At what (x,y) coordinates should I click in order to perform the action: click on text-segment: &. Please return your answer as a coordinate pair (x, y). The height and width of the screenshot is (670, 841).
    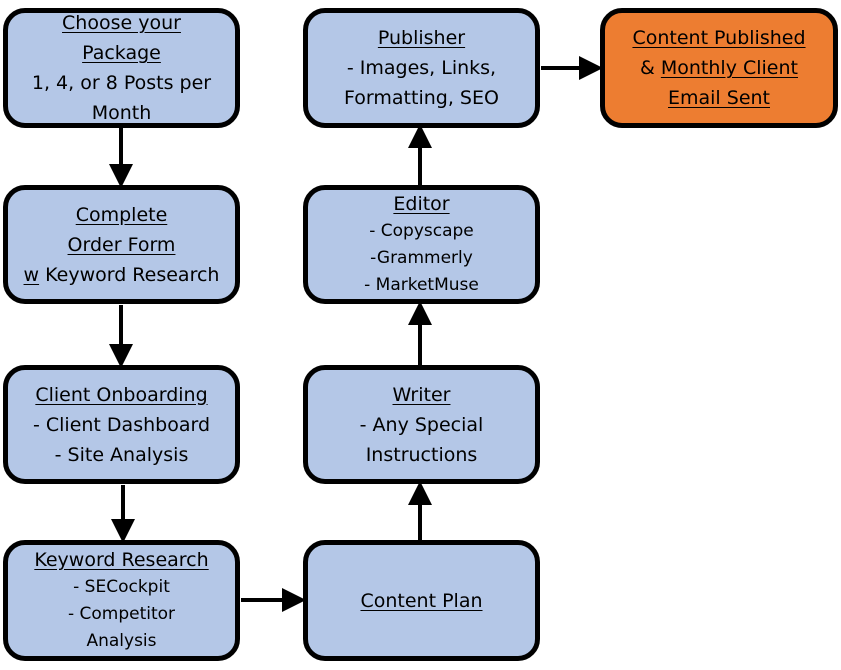
    Looking at the image, I should click on (650, 68).